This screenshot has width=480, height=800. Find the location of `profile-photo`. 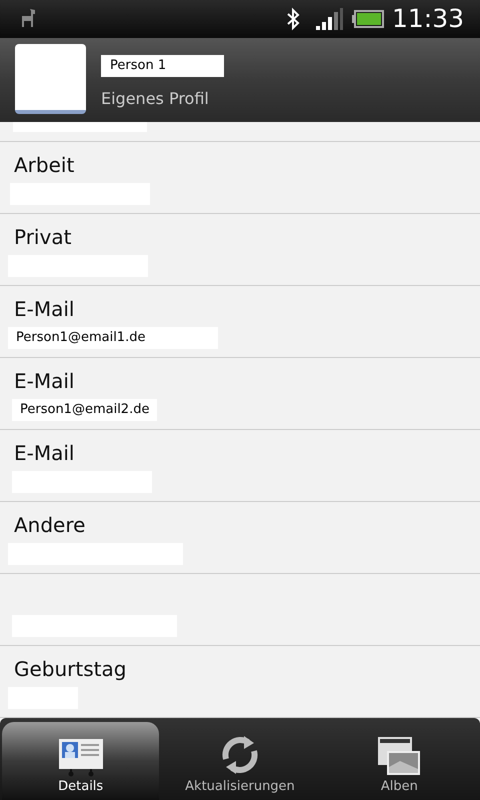

profile-photo is located at coordinates (50, 79).